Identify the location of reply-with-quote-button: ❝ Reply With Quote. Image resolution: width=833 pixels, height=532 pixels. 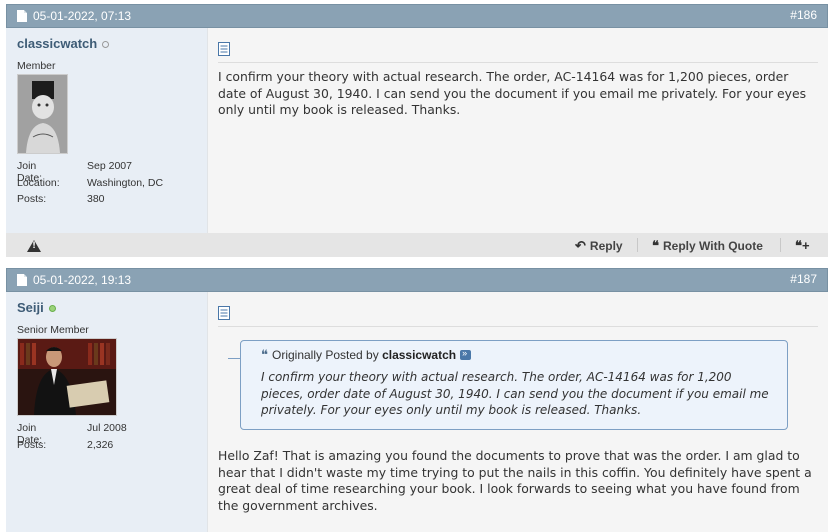
(707, 246).